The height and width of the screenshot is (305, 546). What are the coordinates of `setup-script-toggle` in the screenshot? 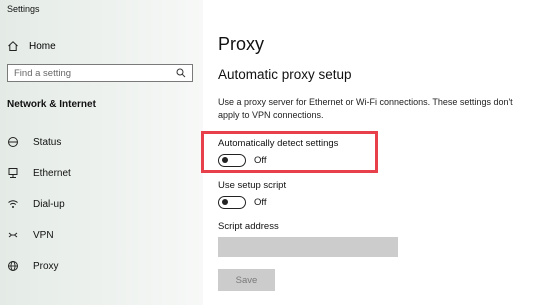 It's located at (232, 202).